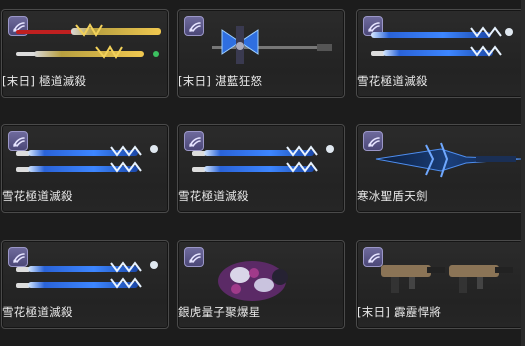  I want to click on item-card: 銀虎量子聚爆星, so click(261, 284).